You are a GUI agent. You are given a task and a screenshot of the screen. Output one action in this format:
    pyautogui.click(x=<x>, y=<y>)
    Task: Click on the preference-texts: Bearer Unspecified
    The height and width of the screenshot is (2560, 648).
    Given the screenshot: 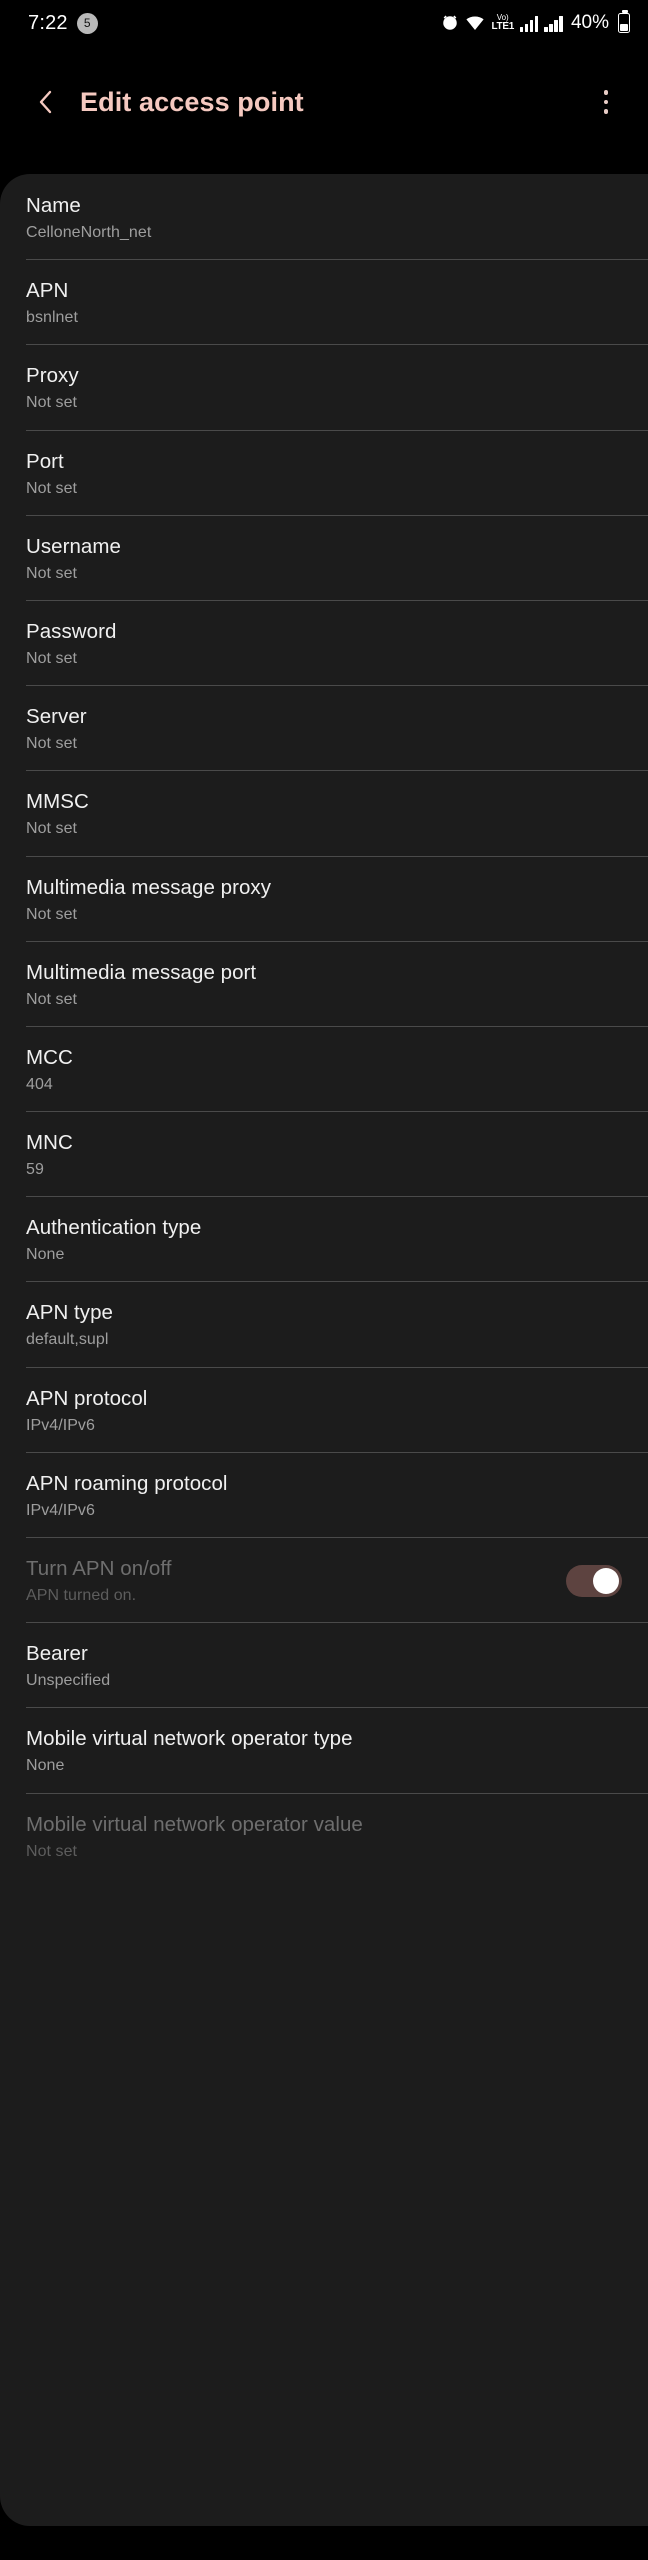 What is the action you would take?
    pyautogui.click(x=68, y=1665)
    